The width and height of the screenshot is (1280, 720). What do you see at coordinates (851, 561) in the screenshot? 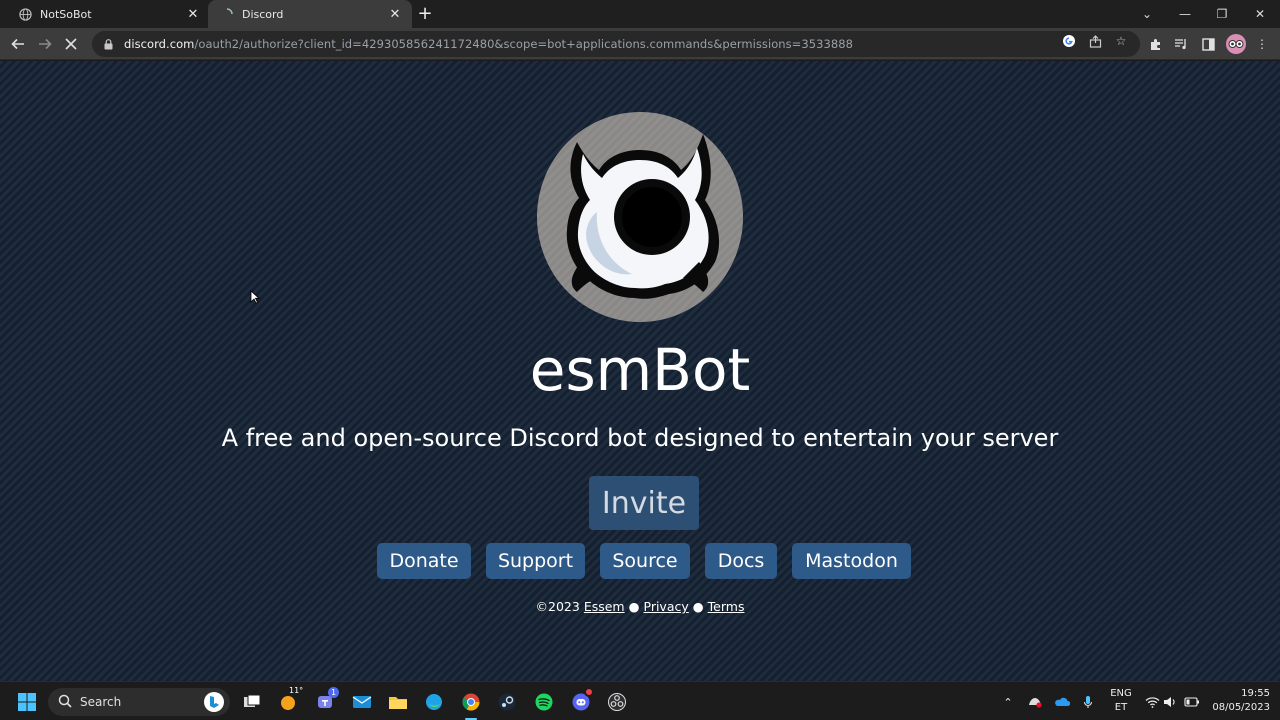
I see `mastodon-button: Mastodon` at bounding box center [851, 561].